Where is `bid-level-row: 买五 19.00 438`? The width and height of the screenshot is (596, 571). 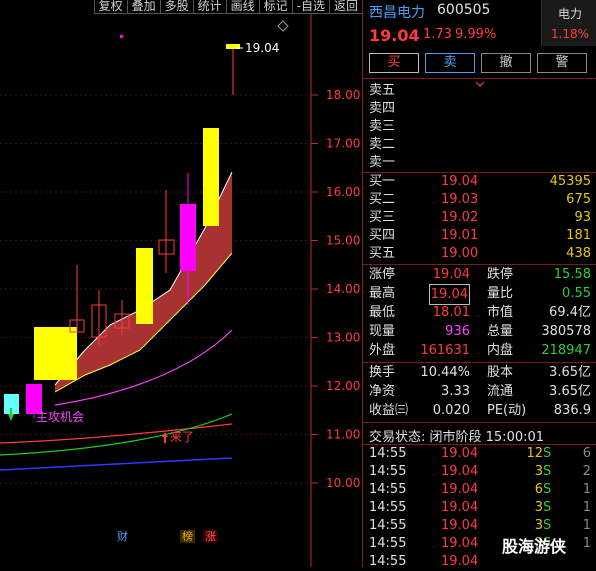
bid-level-row: 买五 19.00 438 is located at coordinates (482, 254).